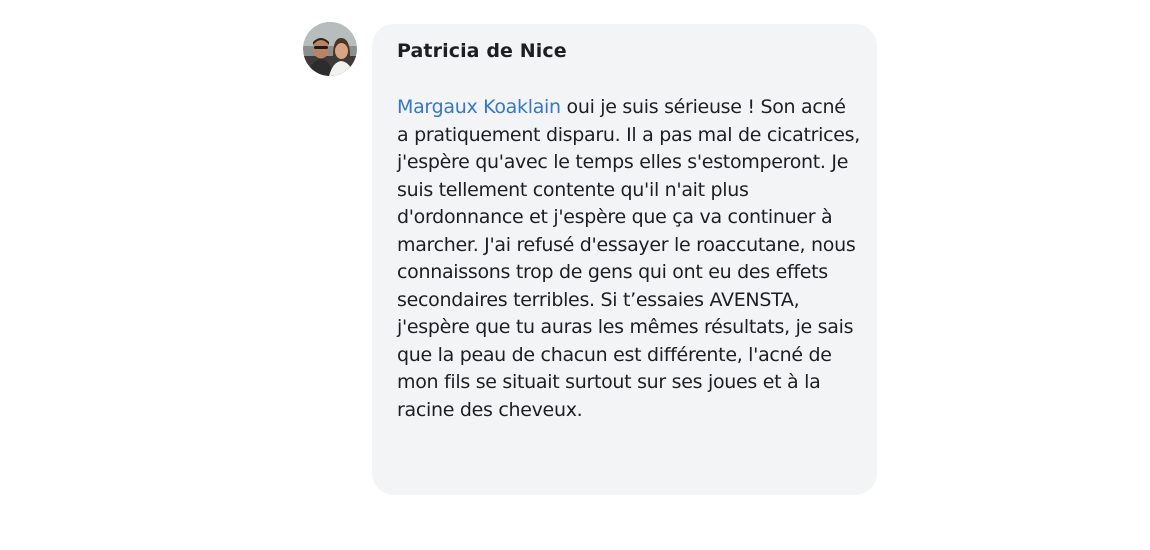 Image resolution: width=1150 pixels, height=550 pixels. I want to click on avatar-photo-icon, so click(330, 49).